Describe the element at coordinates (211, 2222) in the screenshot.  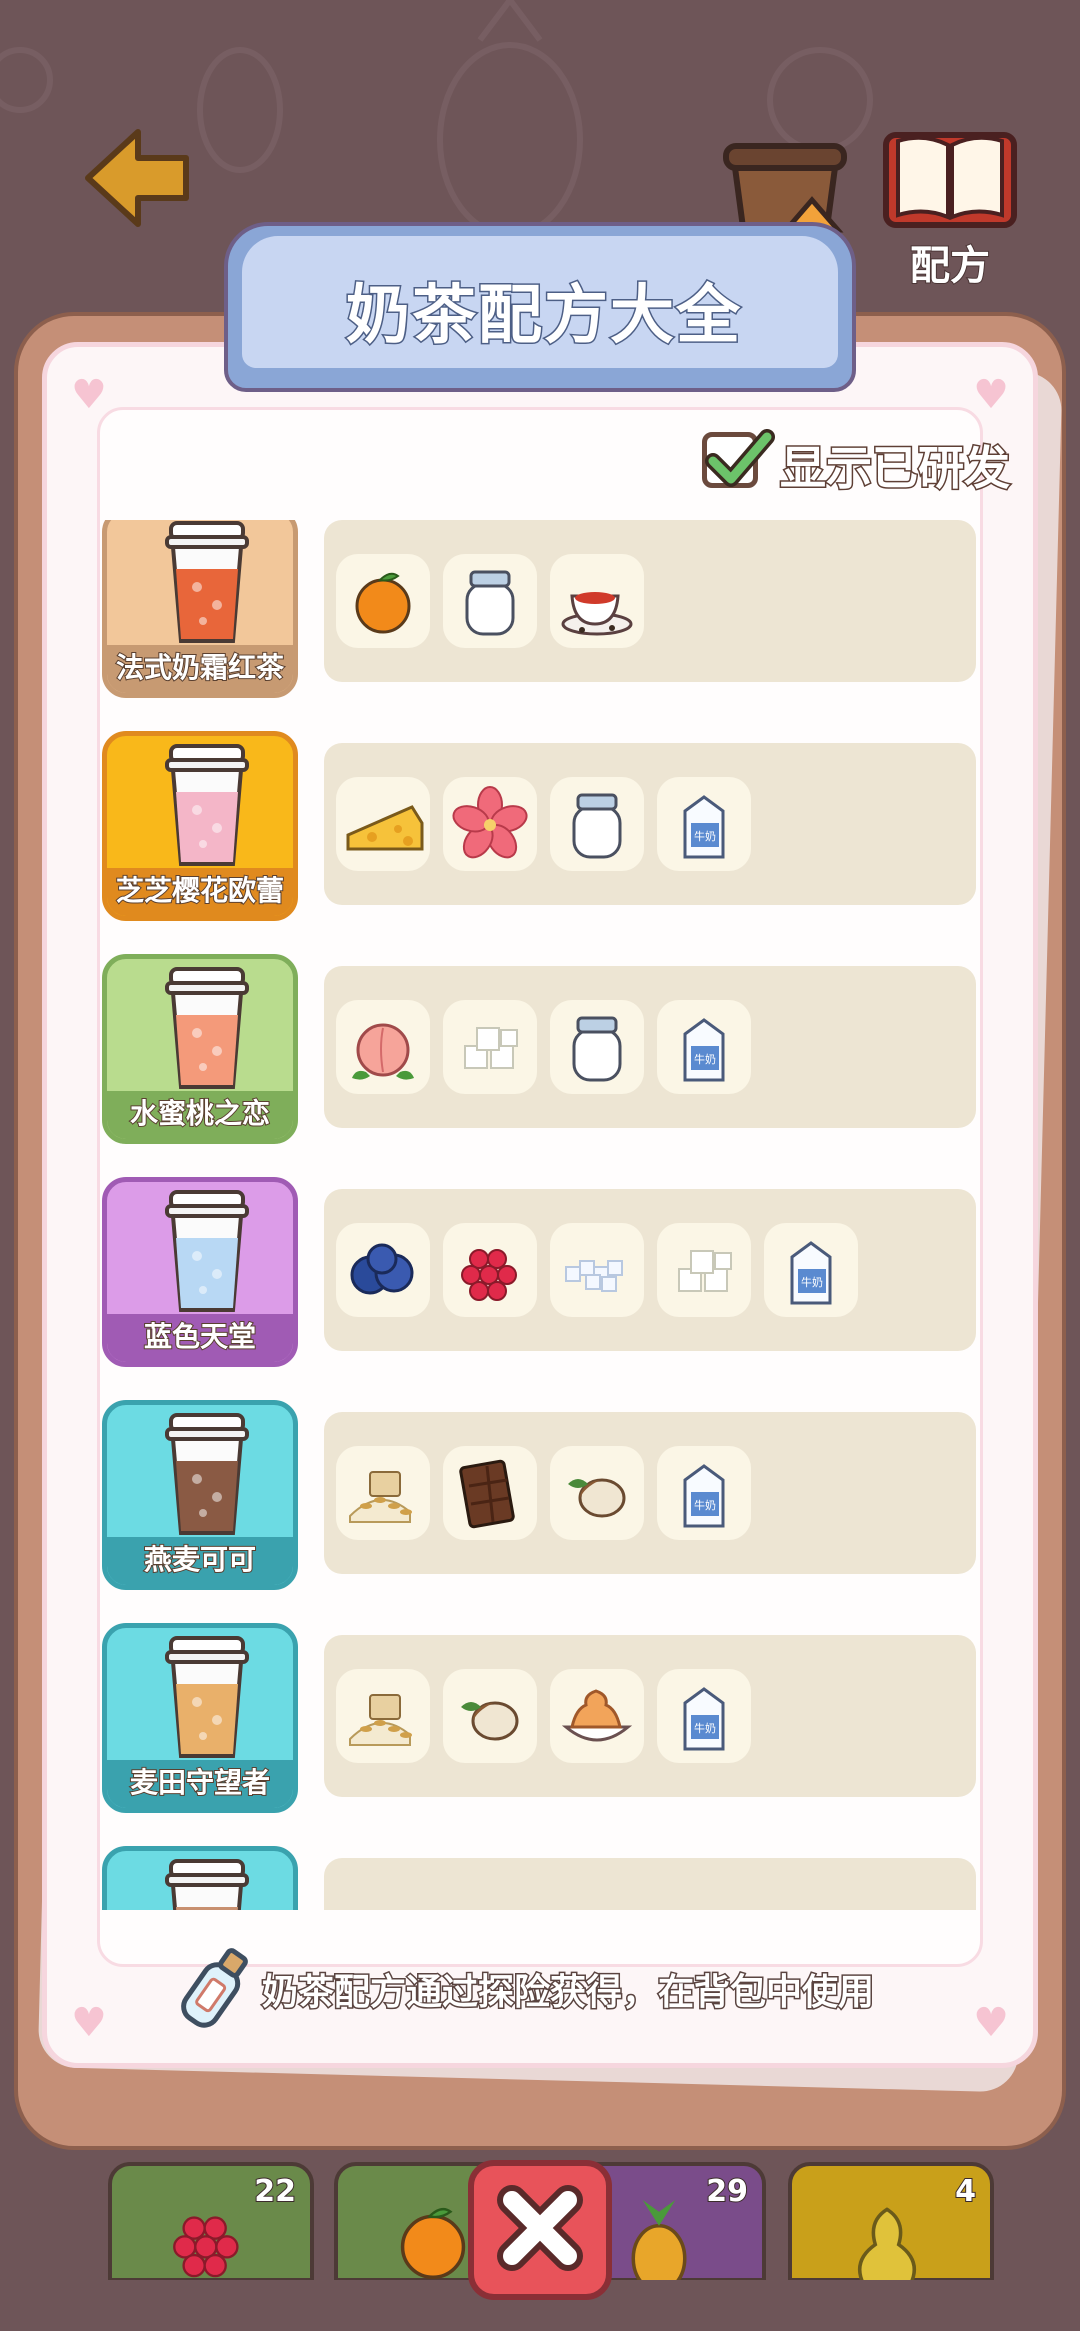
I see `fruit-tile: 22` at that location.